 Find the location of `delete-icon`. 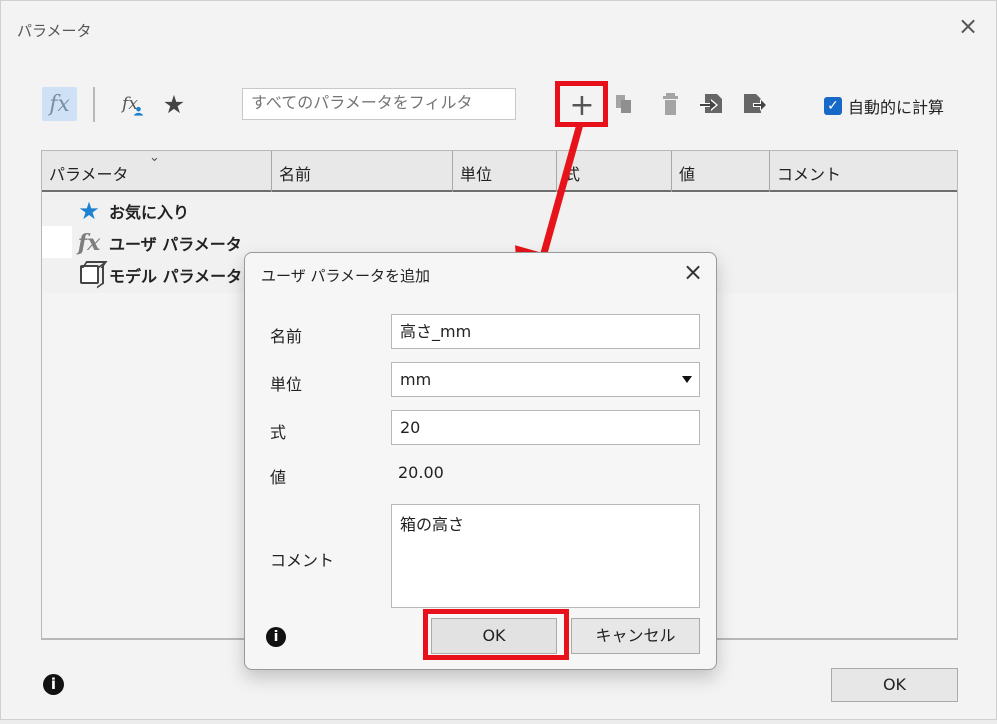

delete-icon is located at coordinates (670, 104).